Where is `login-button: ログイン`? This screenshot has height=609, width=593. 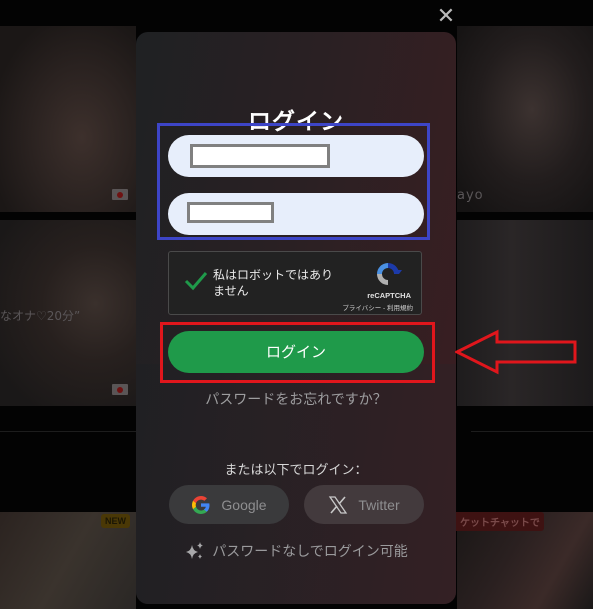
login-button: ログイン is located at coordinates (296, 352).